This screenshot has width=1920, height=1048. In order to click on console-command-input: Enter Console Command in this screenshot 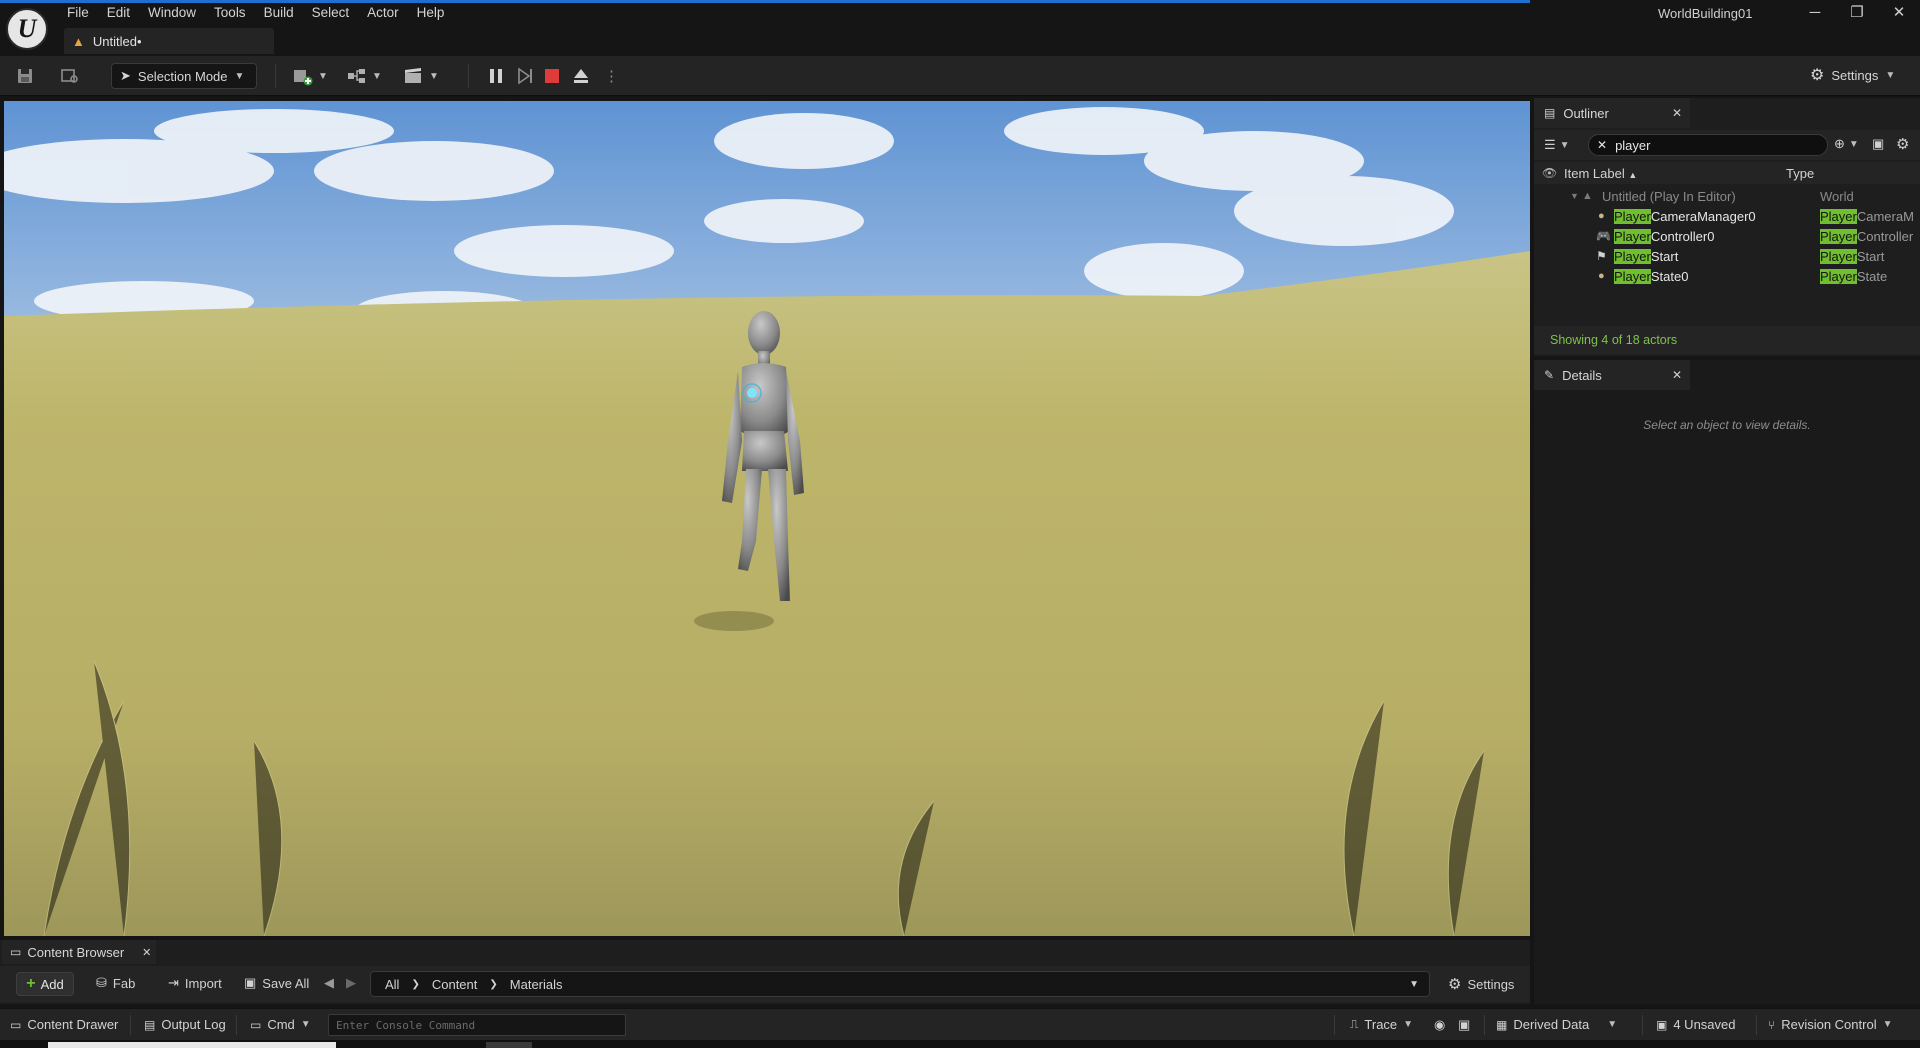, I will do `click(477, 1025)`.